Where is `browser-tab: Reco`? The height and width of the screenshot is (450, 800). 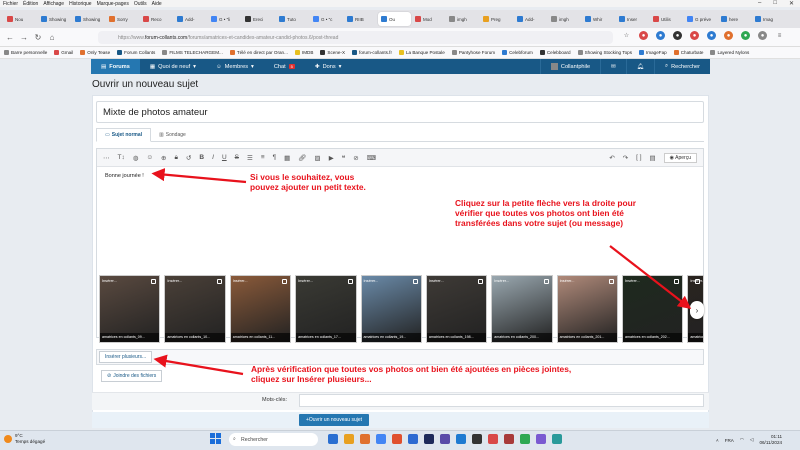 browser-tab: Reco is located at coordinates (156, 19).